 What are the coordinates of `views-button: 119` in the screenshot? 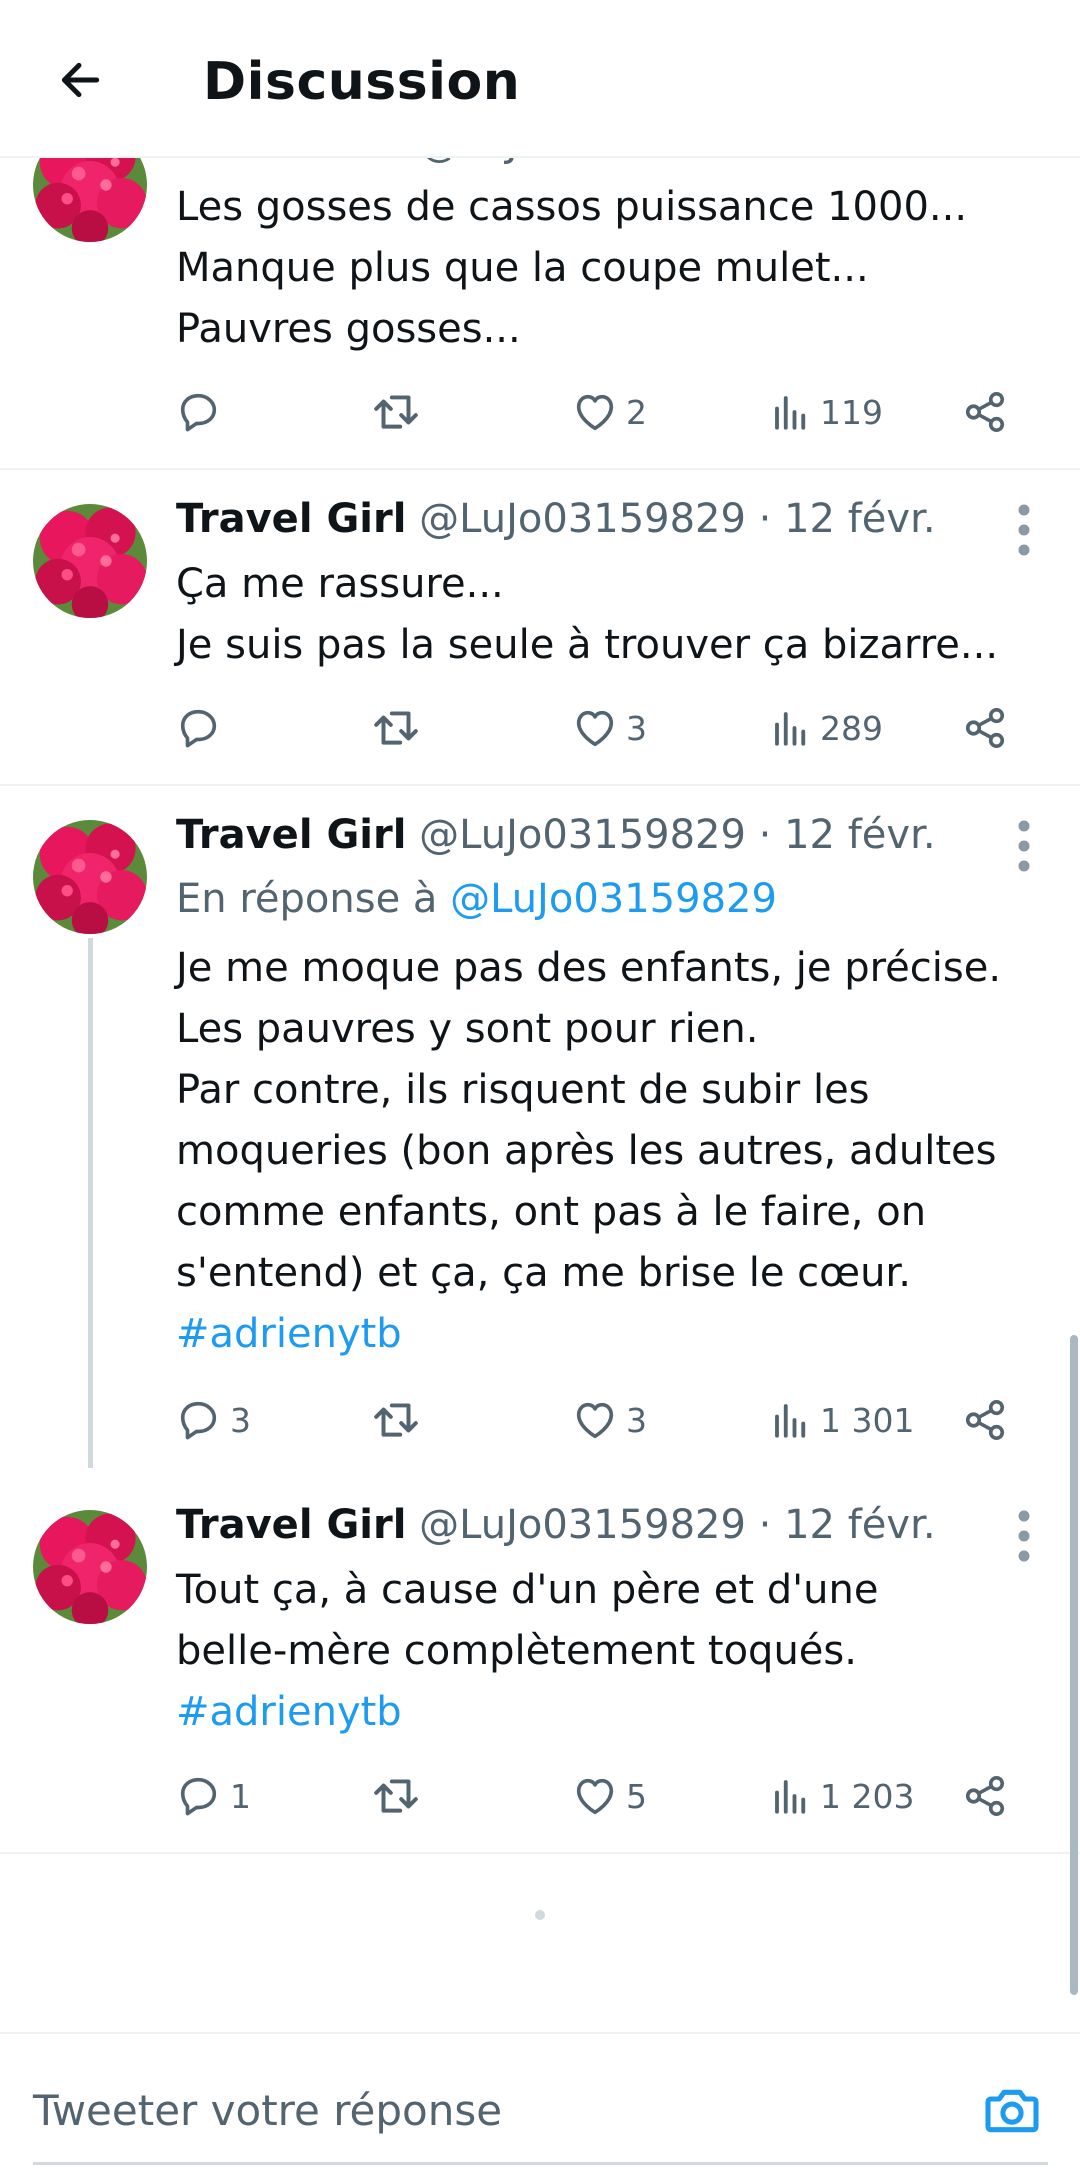 It's located at (826, 412).